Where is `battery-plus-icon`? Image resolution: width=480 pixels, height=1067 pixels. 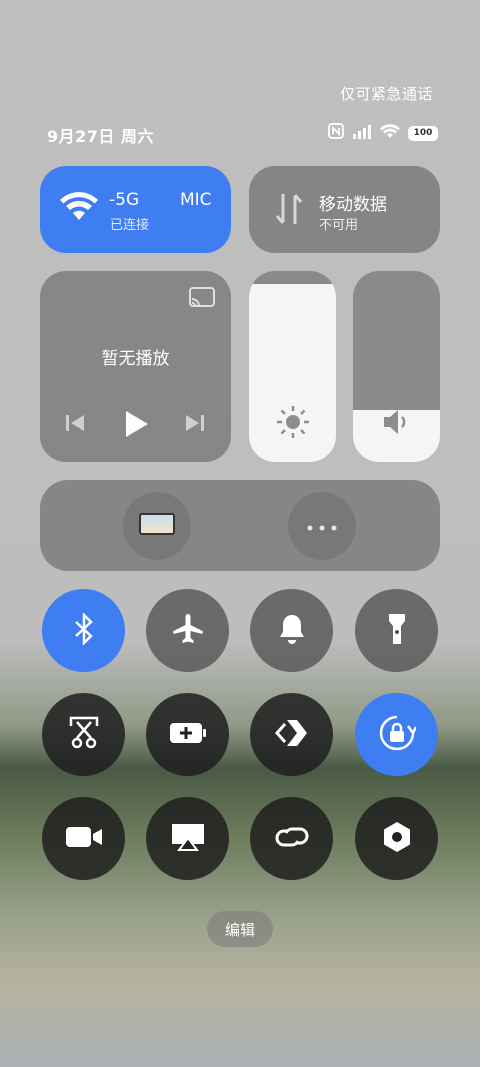
battery-plus-icon is located at coordinates (188, 735).